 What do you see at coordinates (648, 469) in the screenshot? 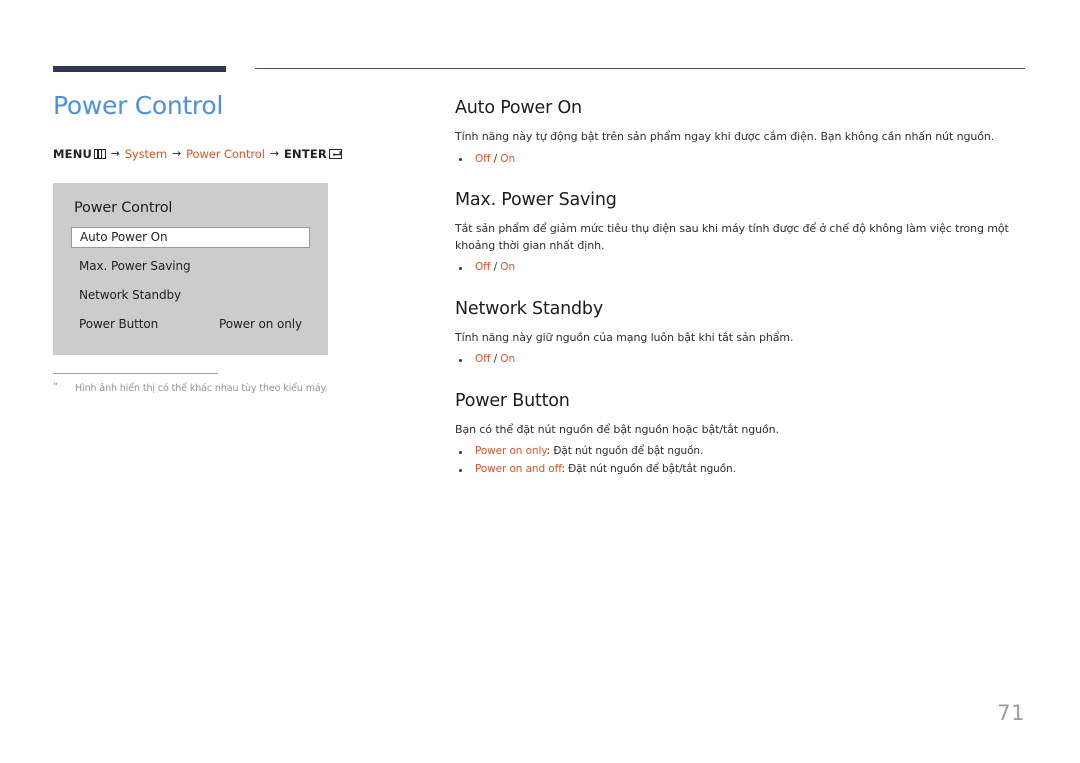
I see `option-rest: : Đặt nút nguồn để bật/tắt nguồn.` at bounding box center [648, 469].